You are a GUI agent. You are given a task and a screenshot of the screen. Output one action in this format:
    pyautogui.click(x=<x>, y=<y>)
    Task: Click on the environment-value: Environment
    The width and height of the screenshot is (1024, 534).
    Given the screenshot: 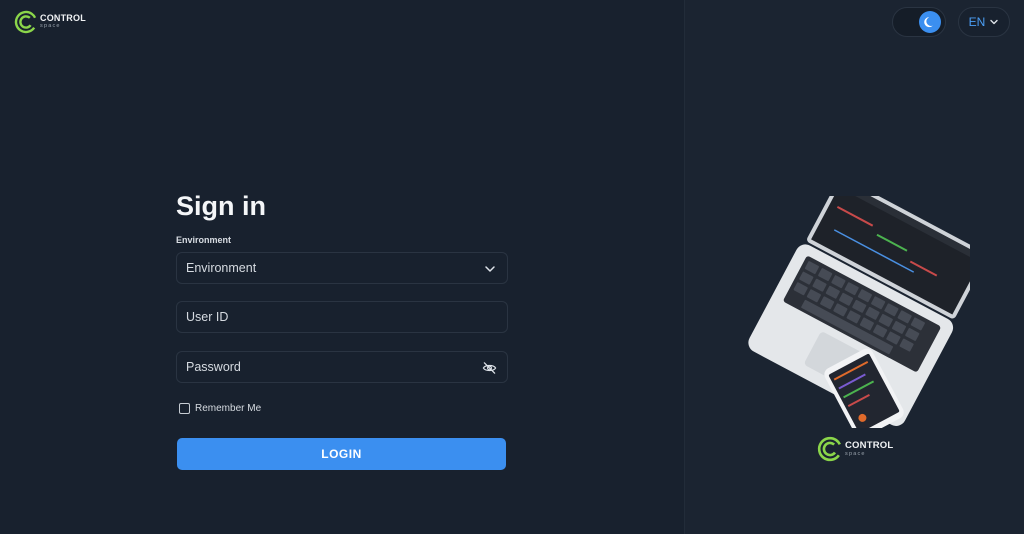 What is the action you would take?
    pyautogui.click(x=221, y=268)
    